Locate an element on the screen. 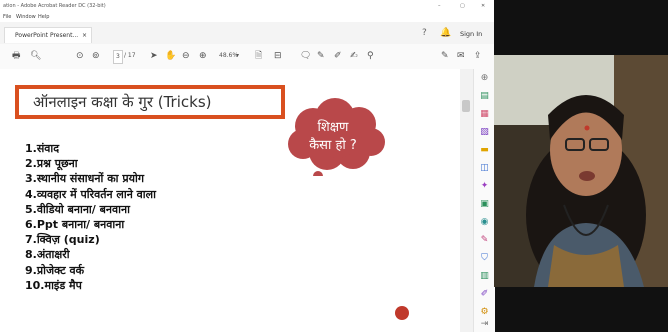 This screenshot has width=668, height=332. page-number-input: 3 is located at coordinates (118, 57).